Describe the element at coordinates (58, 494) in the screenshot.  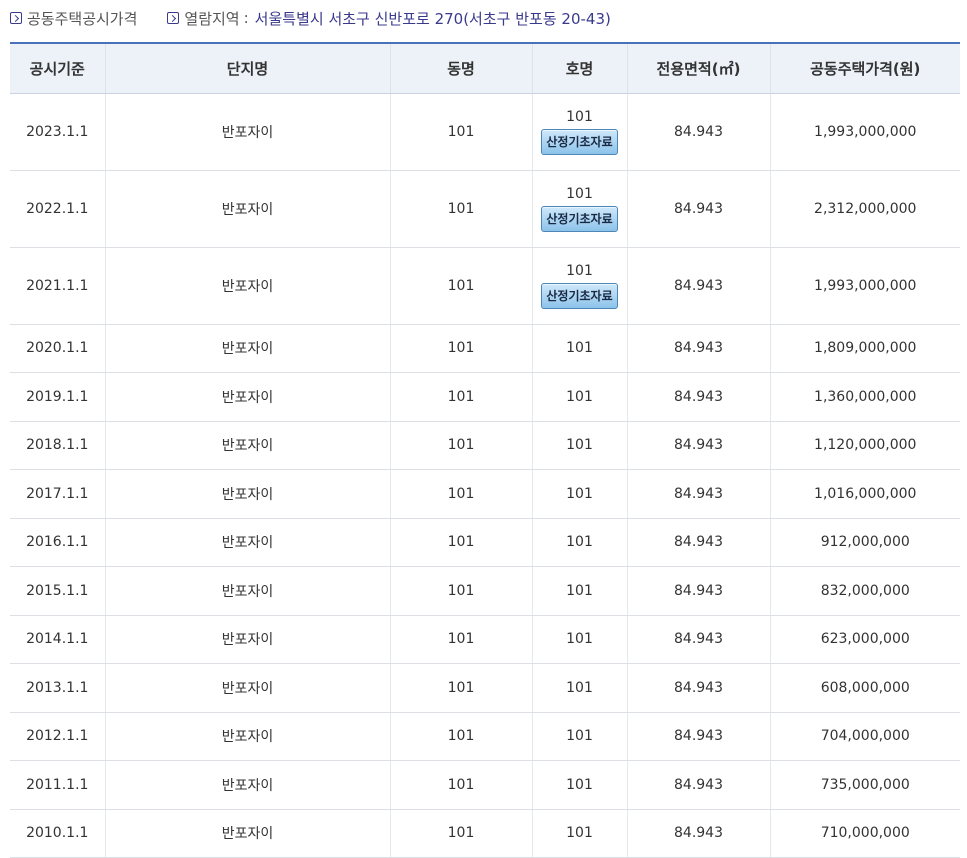
I see `cell-base-date: 2017.1.1` at that location.